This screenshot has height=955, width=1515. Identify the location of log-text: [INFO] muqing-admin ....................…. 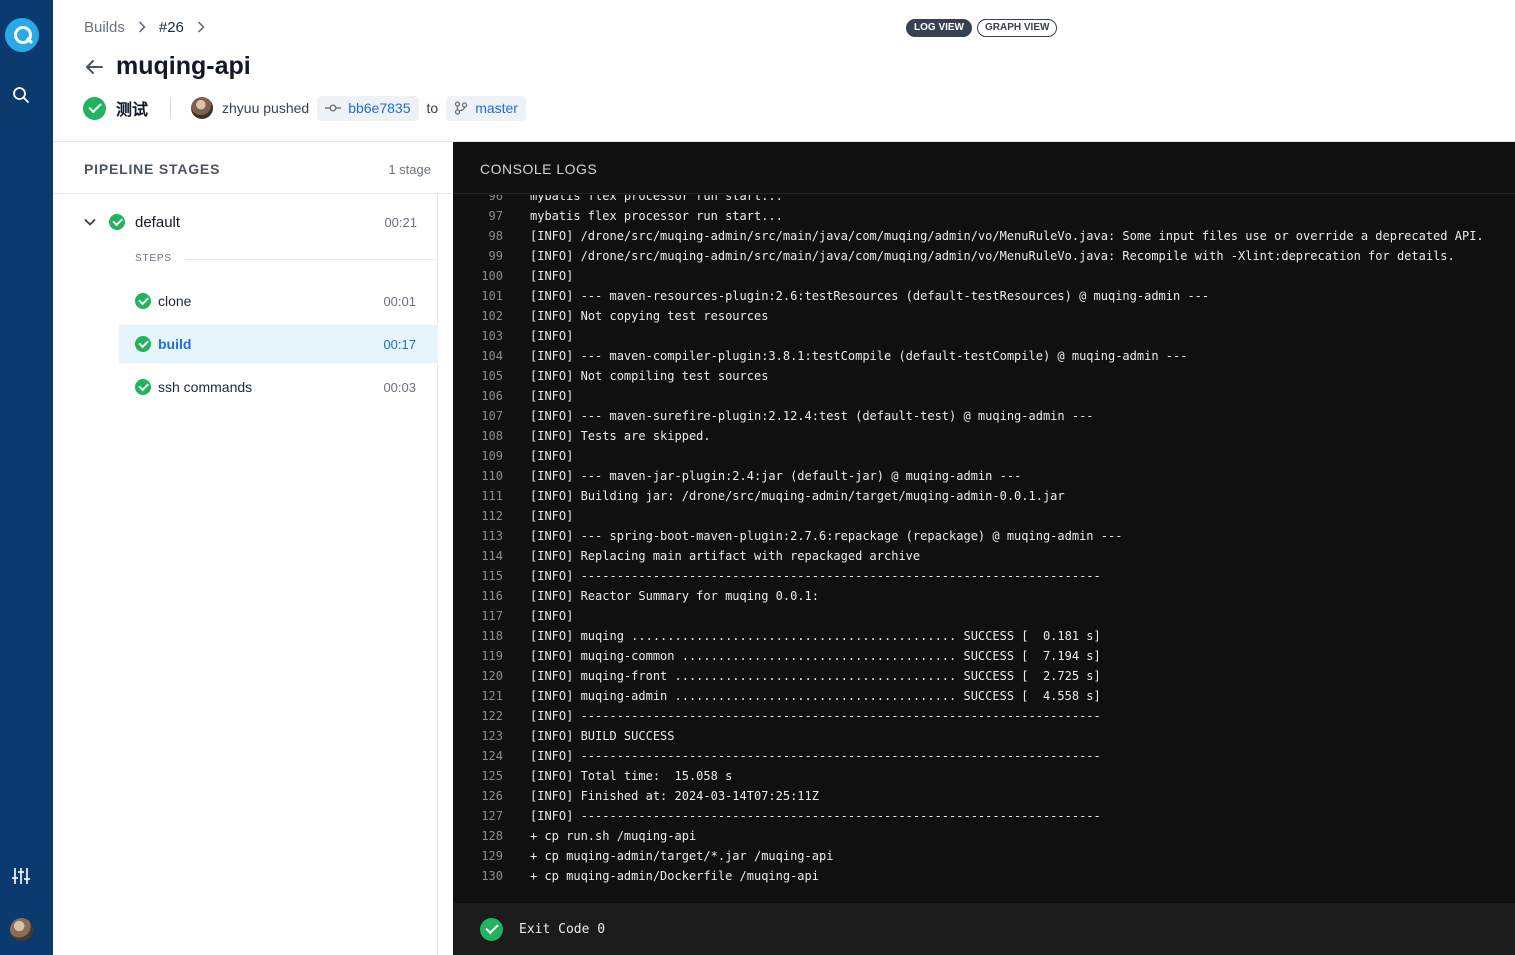
(815, 696).